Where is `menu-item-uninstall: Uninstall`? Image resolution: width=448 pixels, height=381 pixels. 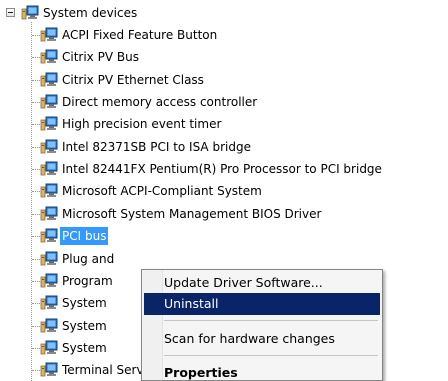
menu-item-uninstall: Uninstall is located at coordinates (262, 304).